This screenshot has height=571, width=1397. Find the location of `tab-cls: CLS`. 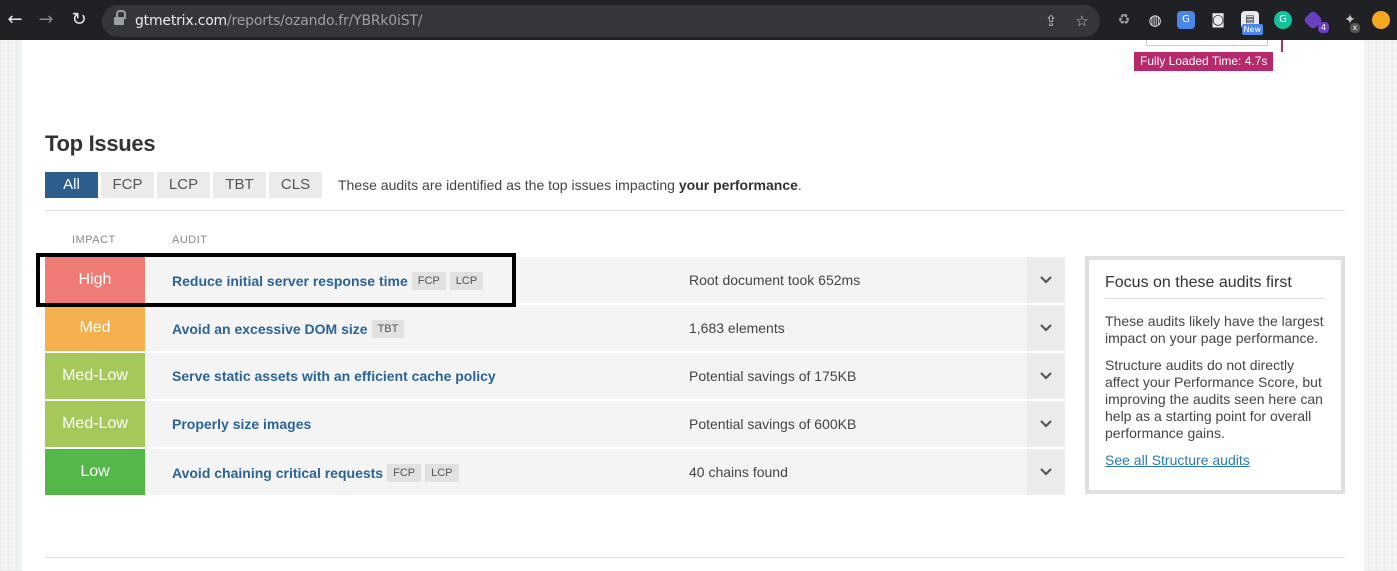

tab-cls: CLS is located at coordinates (295, 185).